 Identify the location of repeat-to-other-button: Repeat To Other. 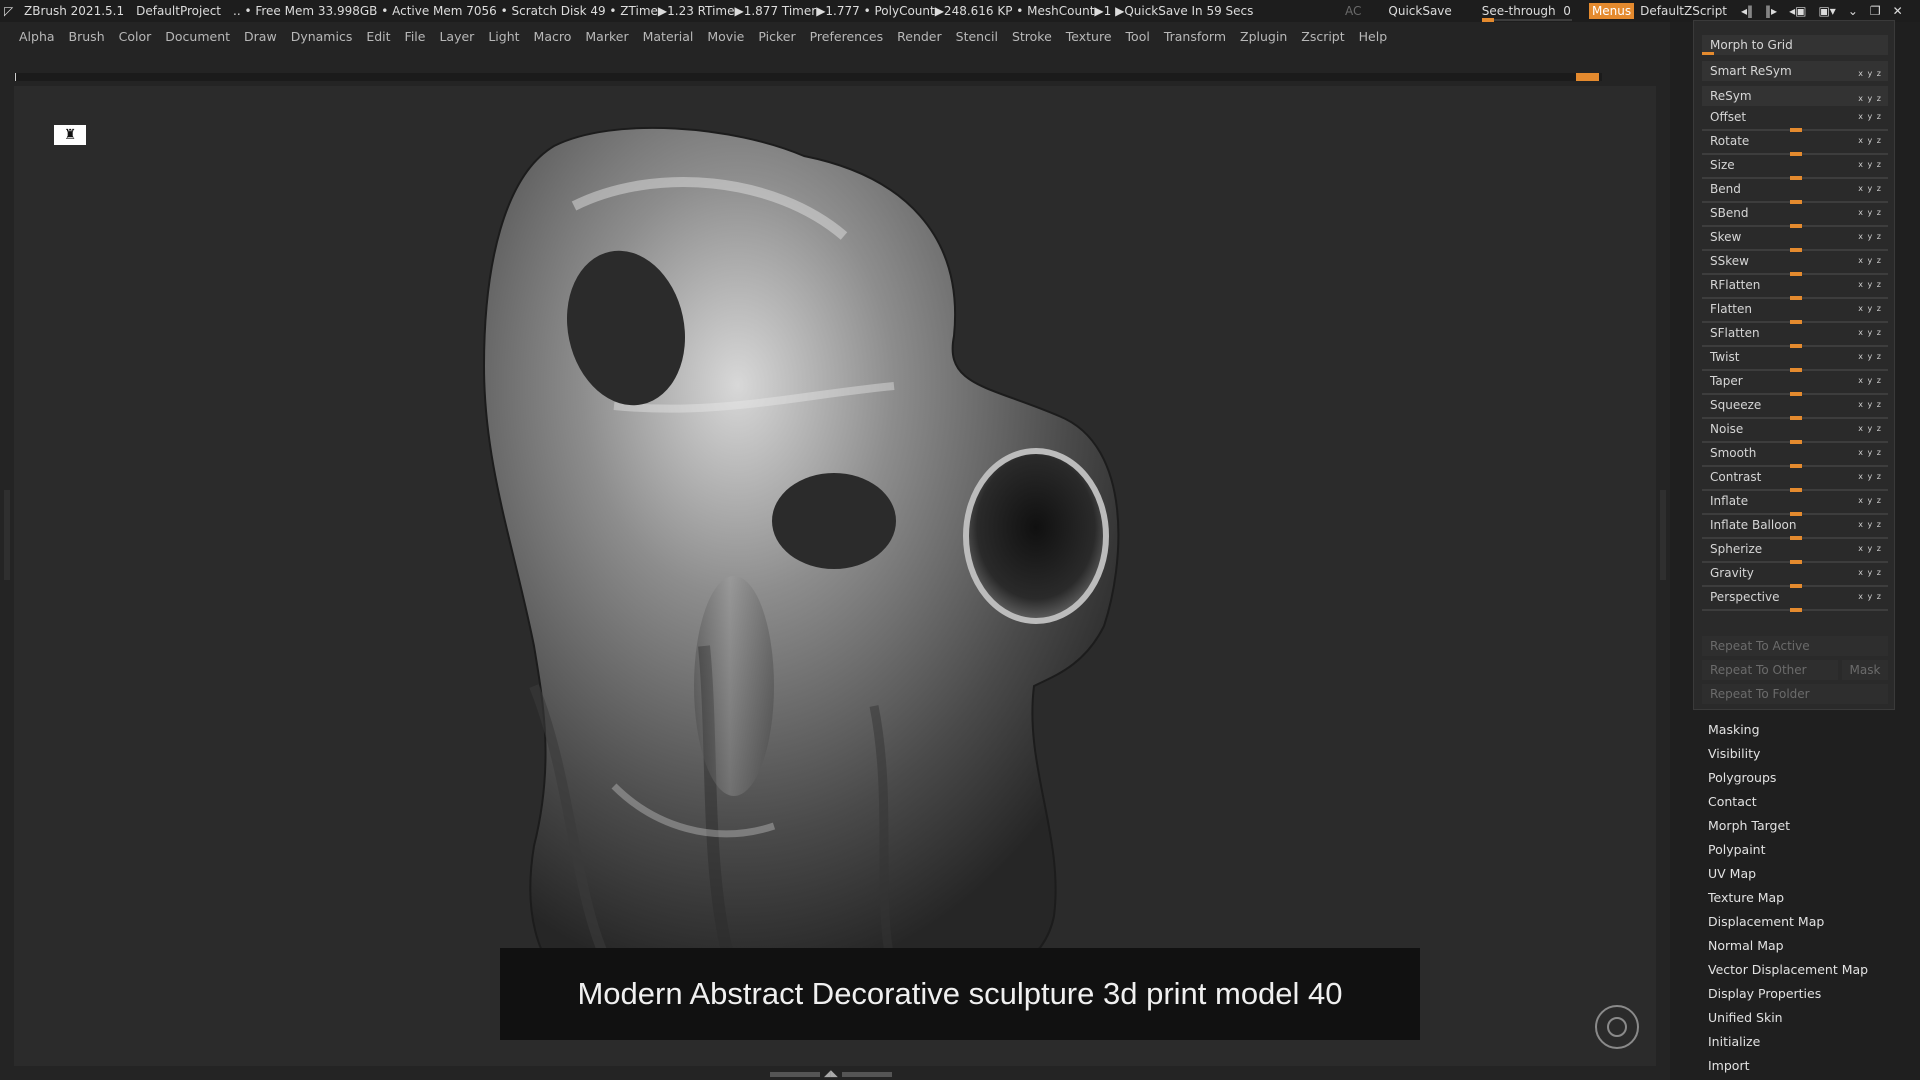
(1770, 670).